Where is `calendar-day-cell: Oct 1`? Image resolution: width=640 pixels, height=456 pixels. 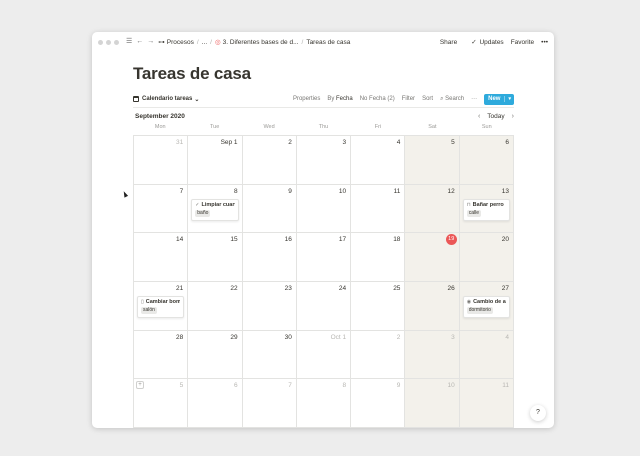
calendar-day-cell: Oct 1 is located at coordinates (324, 355).